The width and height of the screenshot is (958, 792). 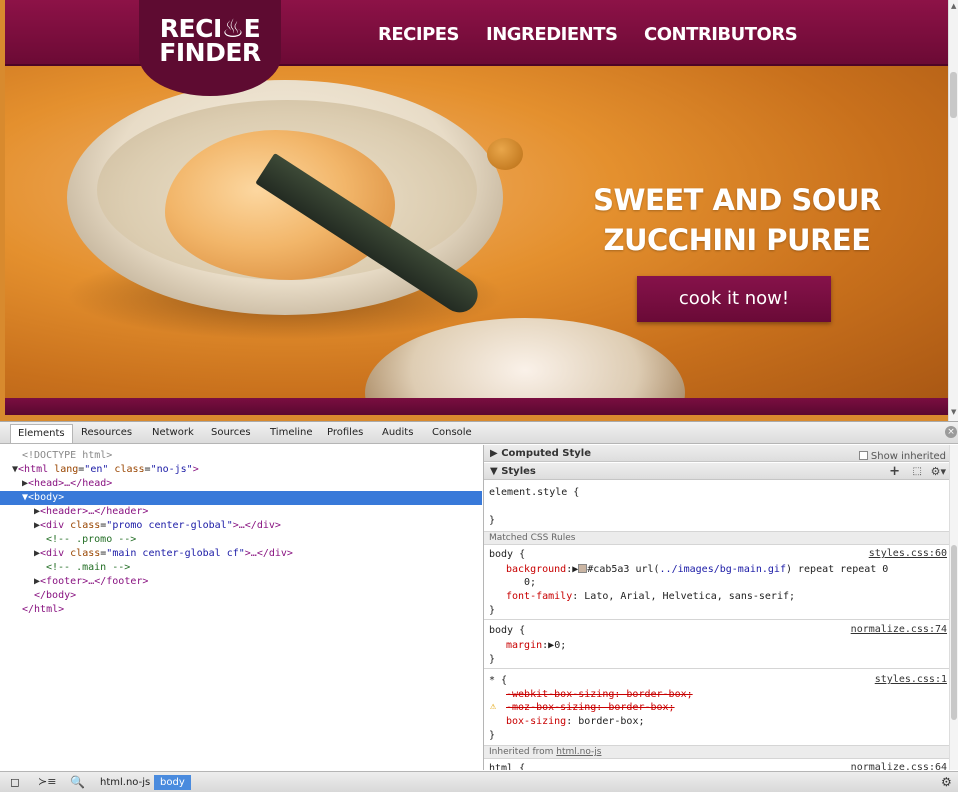 I want to click on search-icon: 🔍, so click(x=77, y=782).